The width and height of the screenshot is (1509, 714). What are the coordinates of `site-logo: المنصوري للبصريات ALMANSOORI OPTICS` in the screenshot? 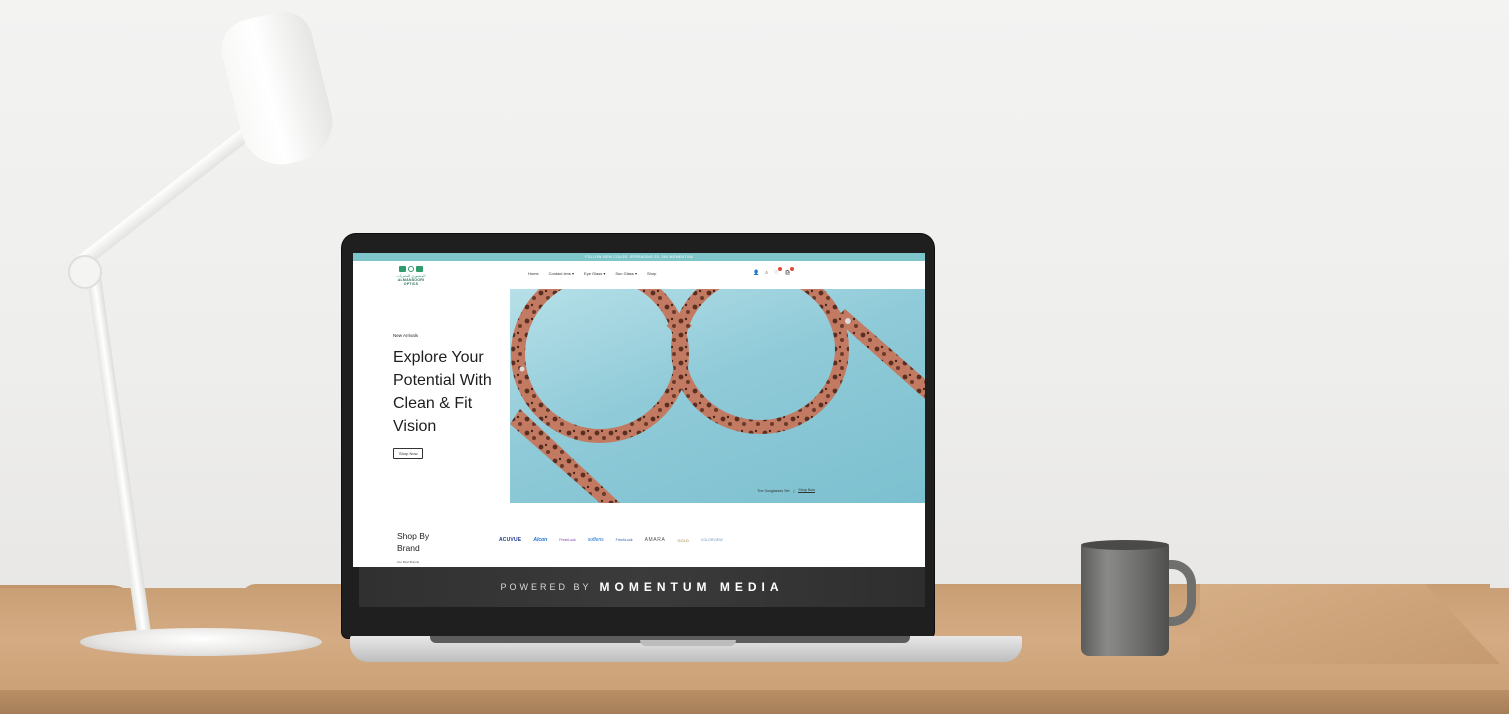 It's located at (411, 275).